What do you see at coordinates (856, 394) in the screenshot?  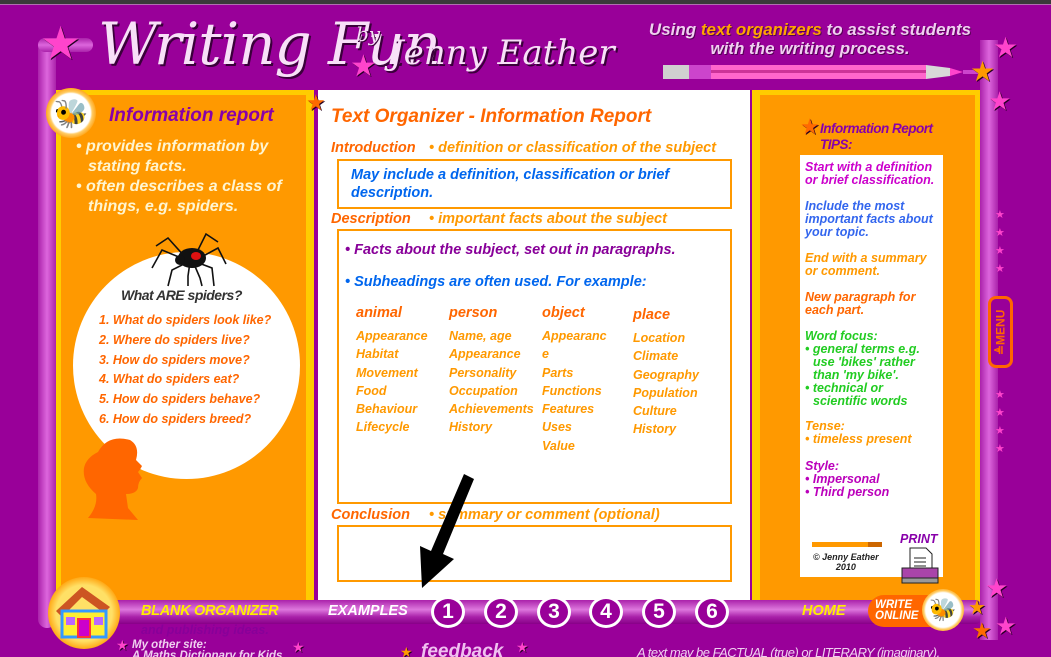 I see `word-focus-bullet: • technical or scientific words` at bounding box center [856, 394].